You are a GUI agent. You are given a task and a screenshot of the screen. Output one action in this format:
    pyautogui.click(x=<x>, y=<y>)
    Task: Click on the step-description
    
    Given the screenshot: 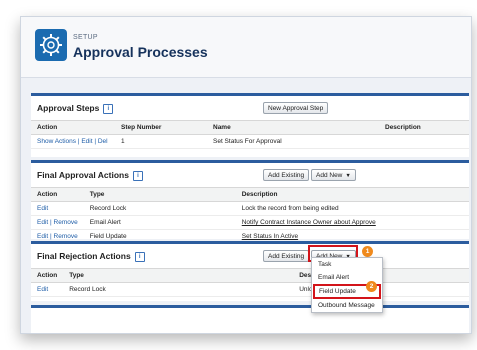 What is the action you would take?
    pyautogui.click(x=424, y=141)
    